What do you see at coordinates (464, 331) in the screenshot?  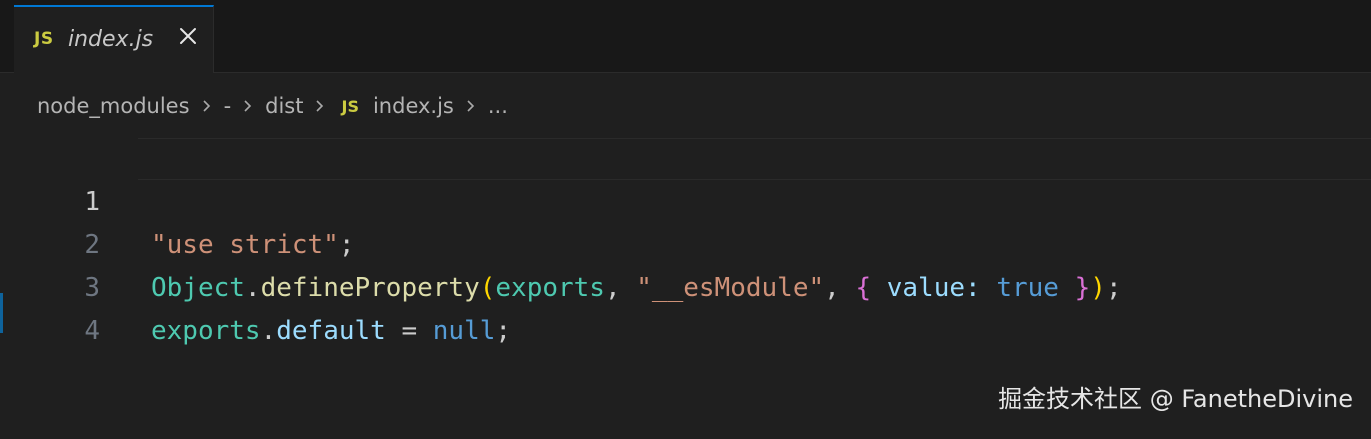 I see `code-token: null` at bounding box center [464, 331].